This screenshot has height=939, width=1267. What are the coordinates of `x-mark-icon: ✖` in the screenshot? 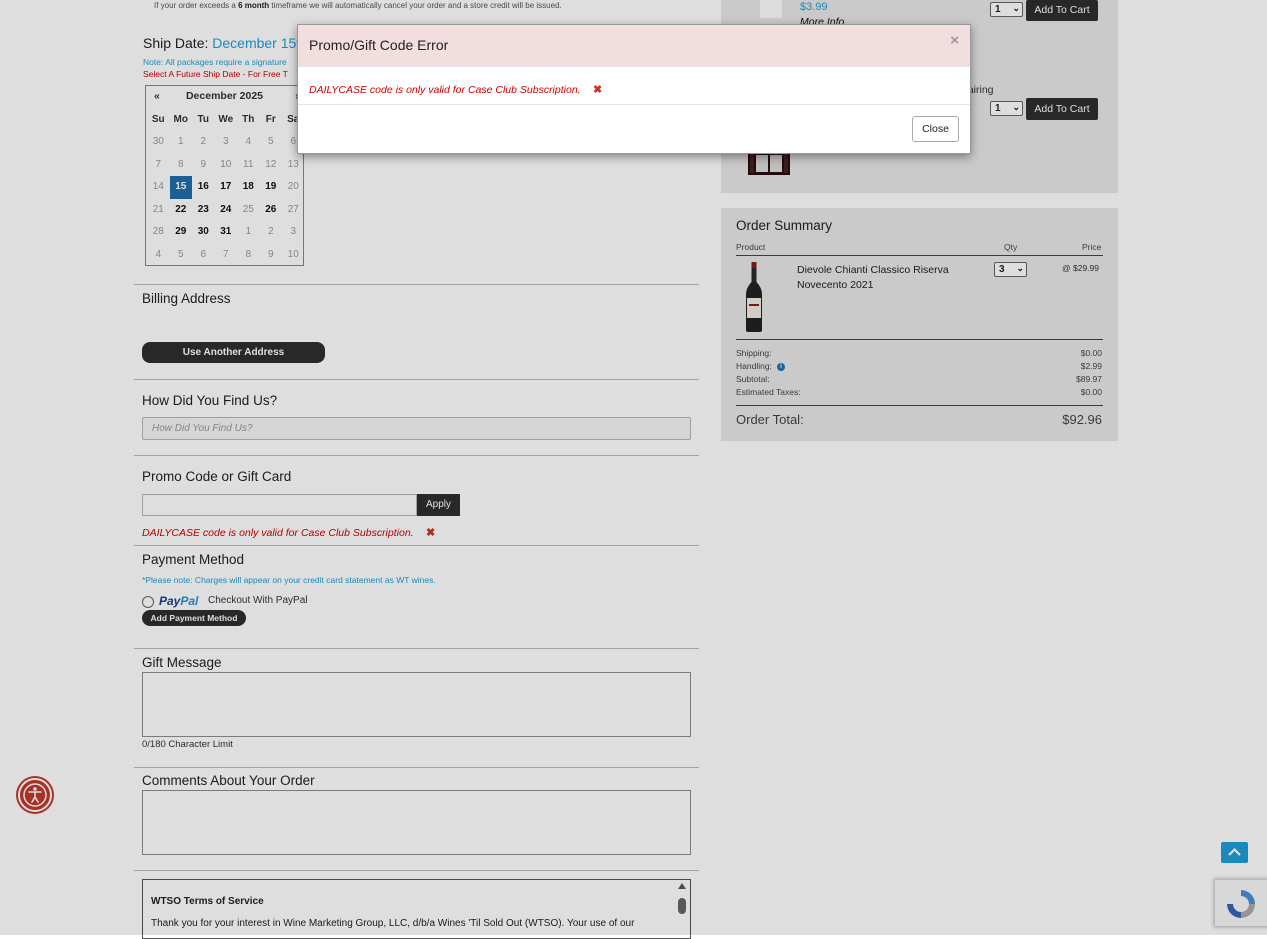 It's located at (598, 90).